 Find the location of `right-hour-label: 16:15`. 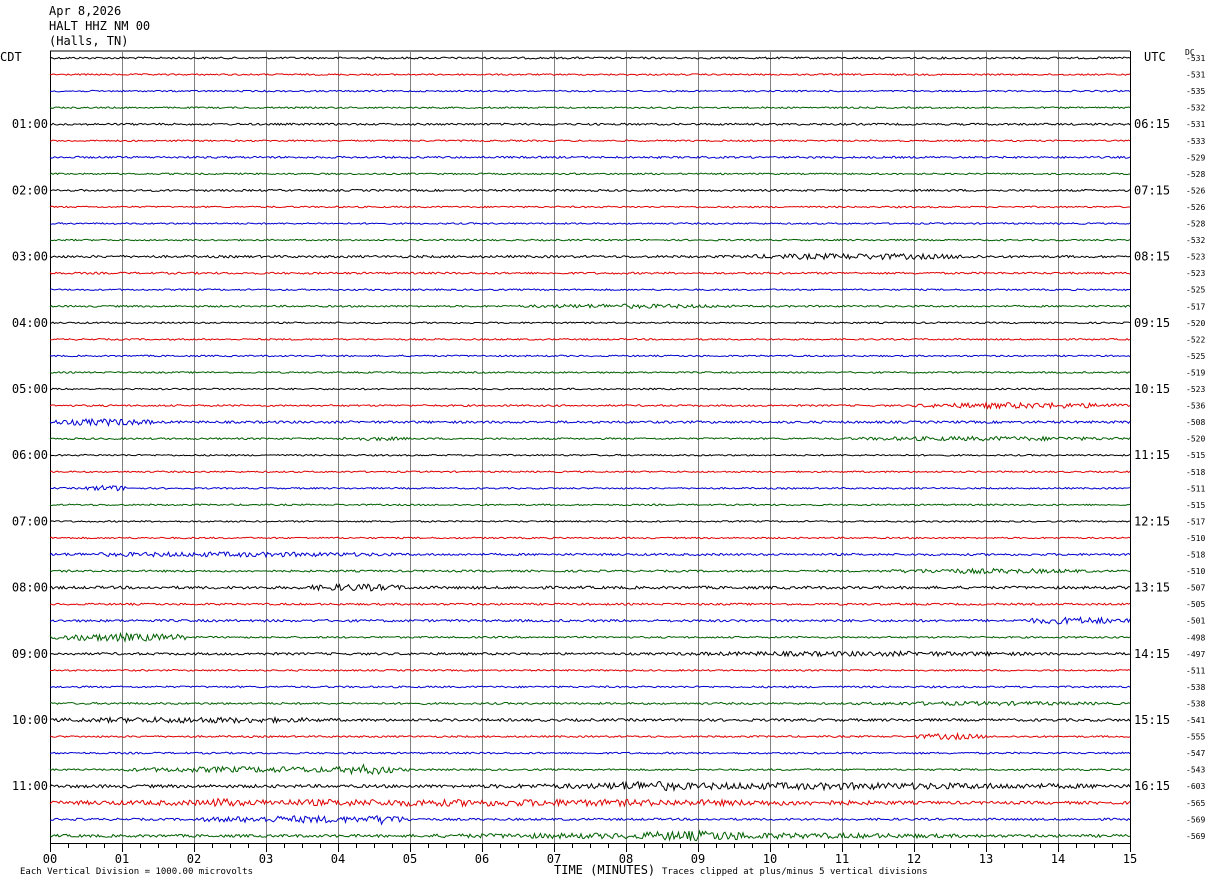

right-hour-label: 16:15 is located at coordinates (1152, 786).